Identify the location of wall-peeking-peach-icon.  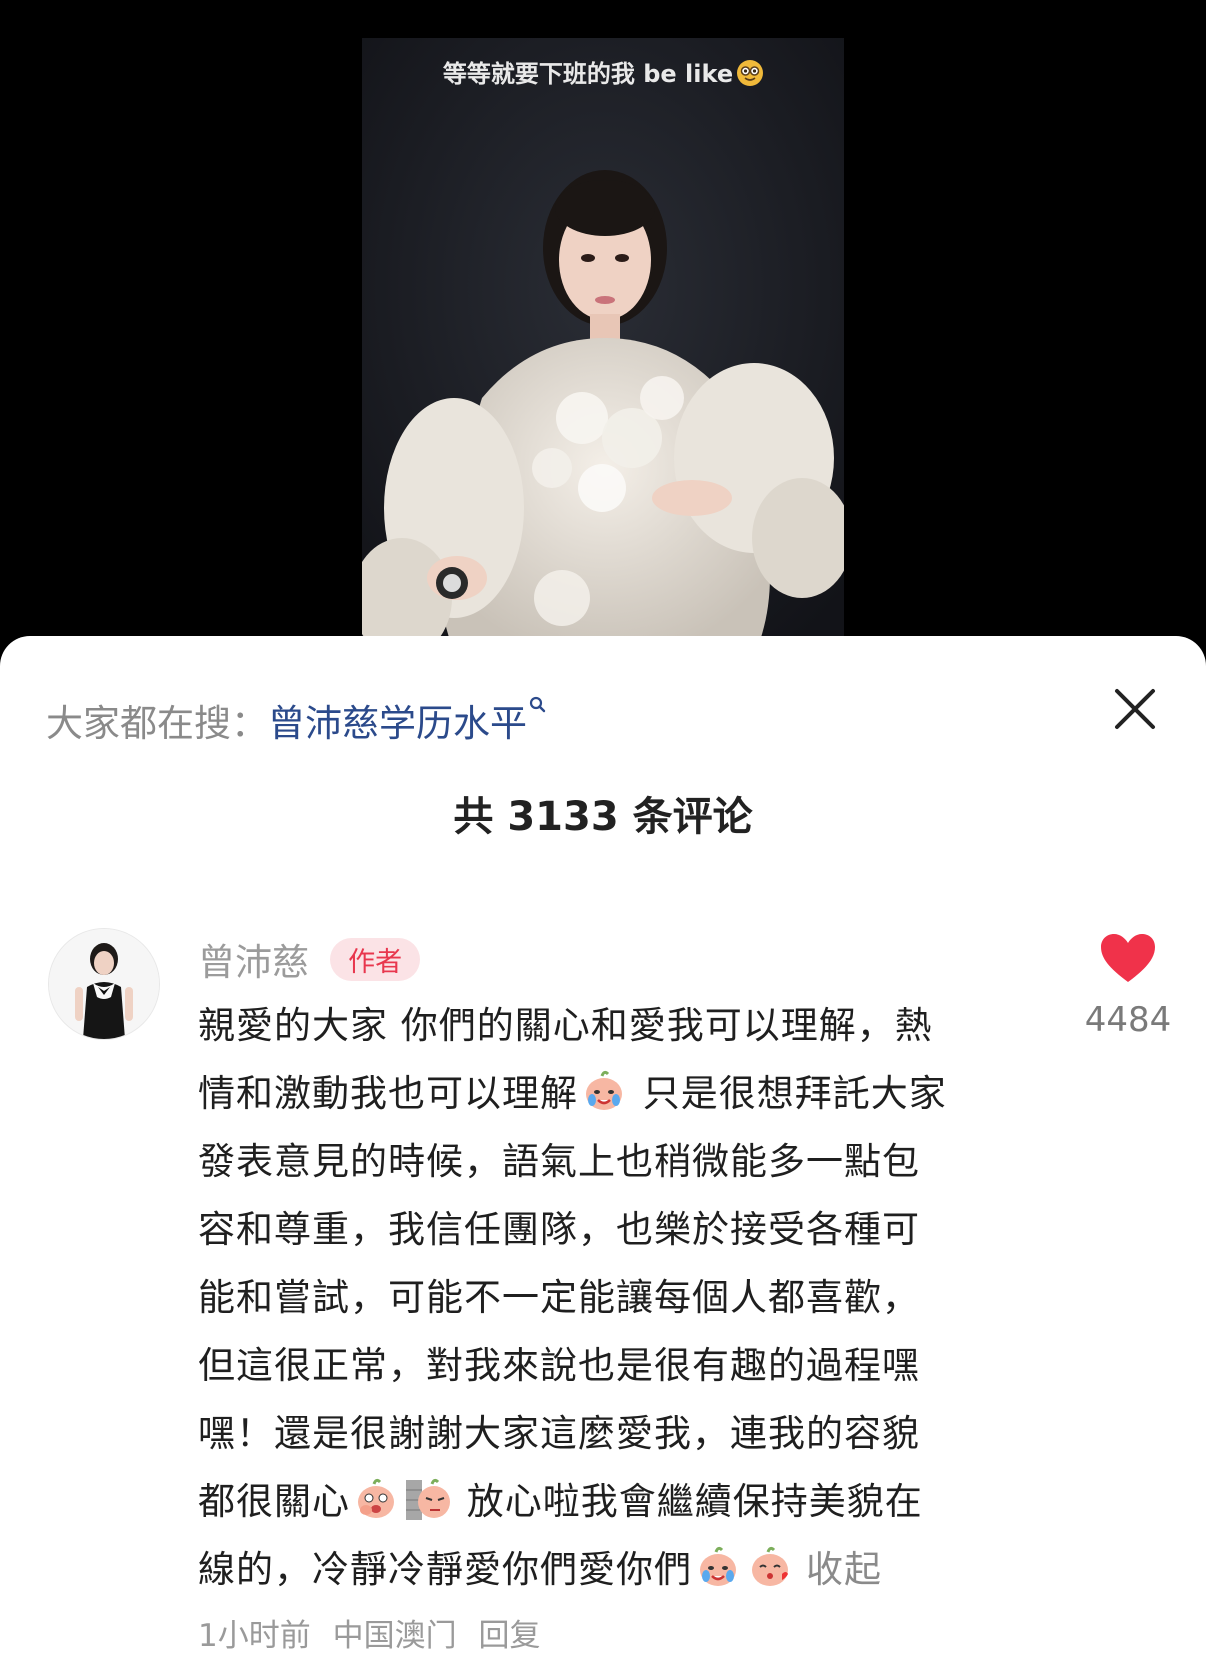
(428, 1499).